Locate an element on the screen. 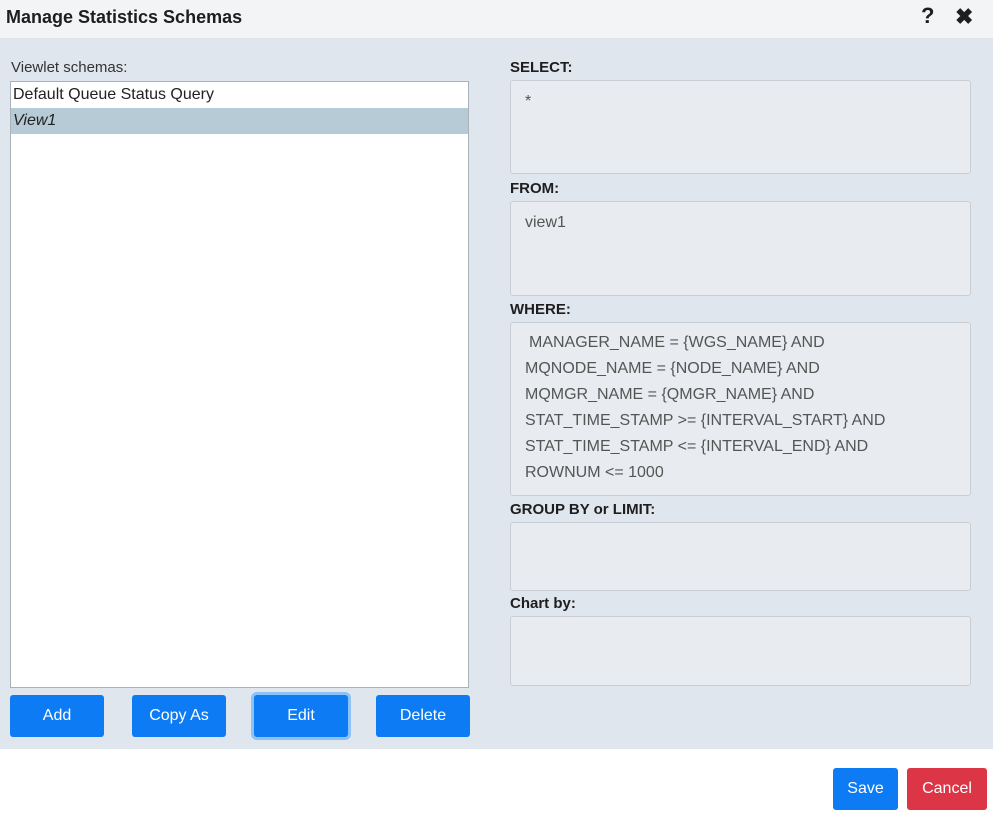 The height and width of the screenshot is (815, 993). where-line: MANAGER_NAME = {WGS_NAME} AND is located at coordinates (677, 342).